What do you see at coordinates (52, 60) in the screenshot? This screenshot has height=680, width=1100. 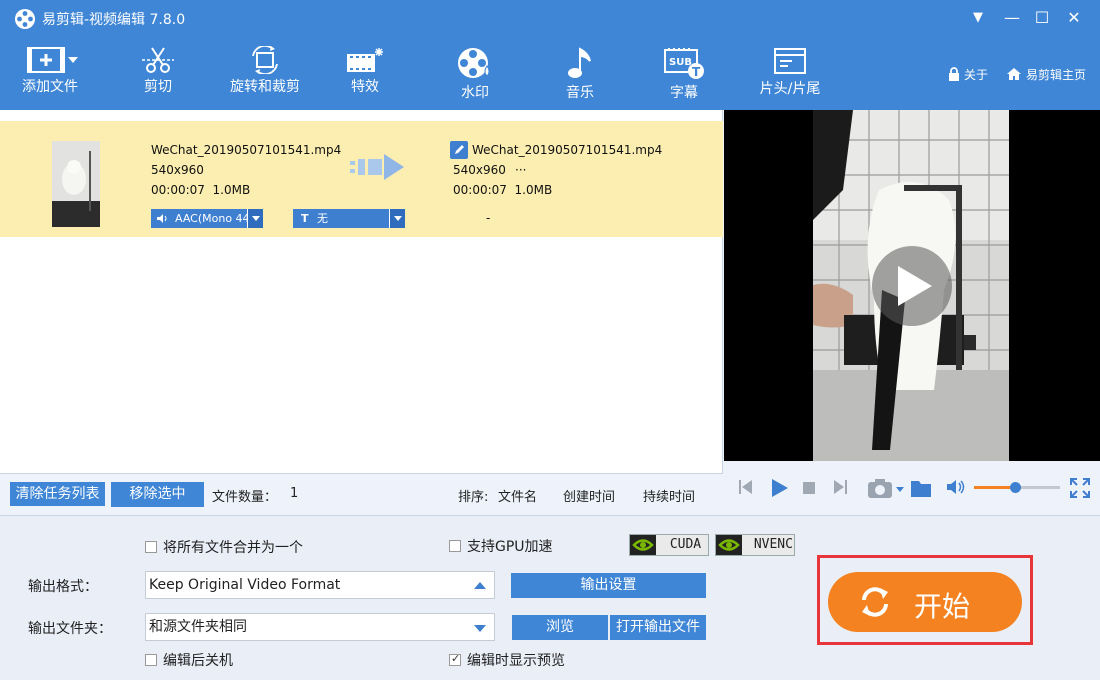 I see `add-file-icon` at bounding box center [52, 60].